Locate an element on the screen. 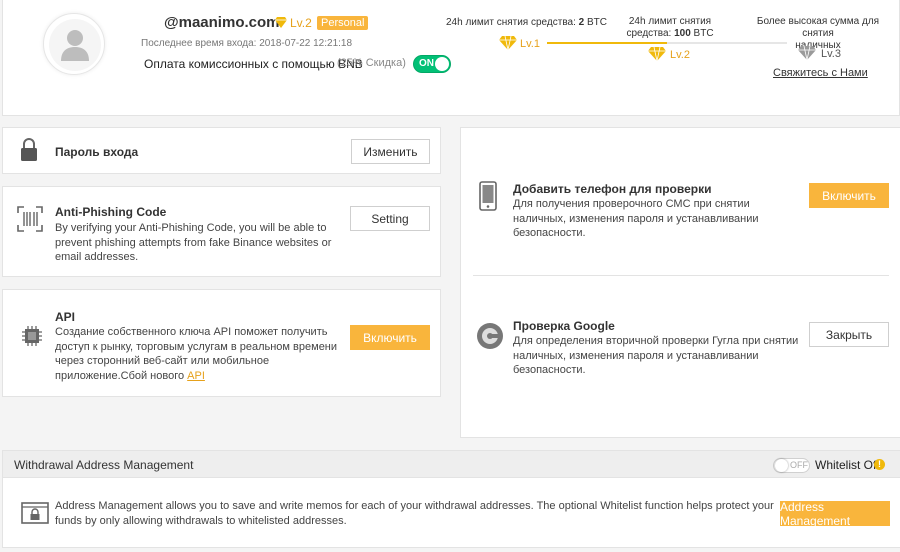  api-enable-button: Включить is located at coordinates (390, 337).